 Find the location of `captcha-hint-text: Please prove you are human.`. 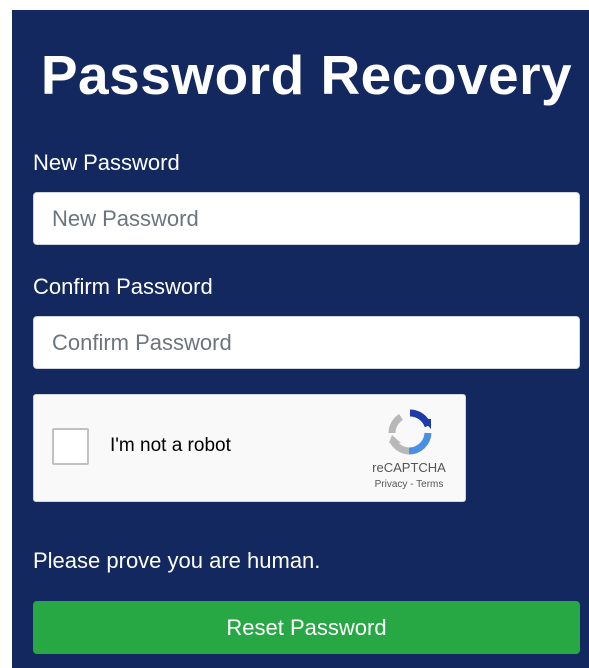

captcha-hint-text: Please prove you are human. is located at coordinates (177, 560).